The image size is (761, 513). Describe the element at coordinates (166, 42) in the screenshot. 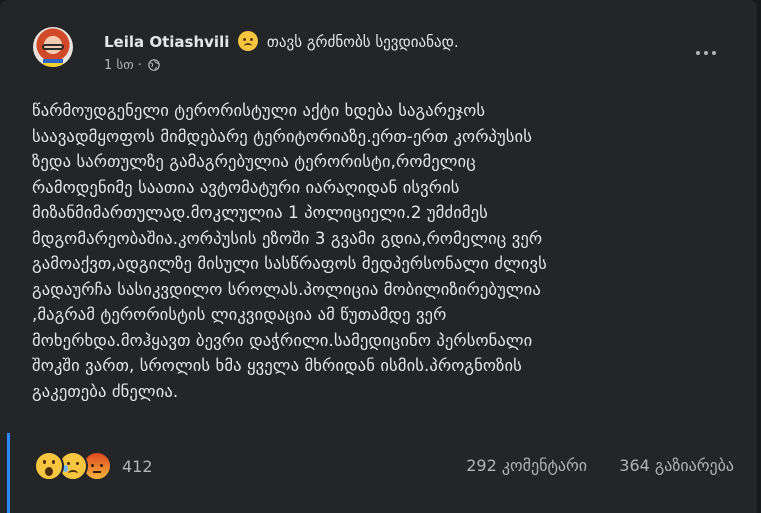

I see `author-name-link: Leila Otiashvili` at that location.